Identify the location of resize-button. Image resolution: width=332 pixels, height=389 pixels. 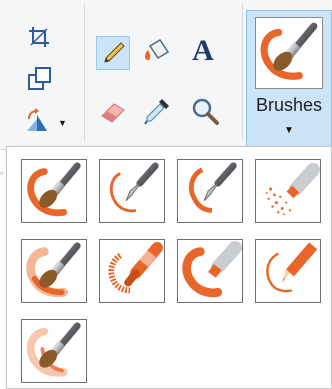
(39, 79).